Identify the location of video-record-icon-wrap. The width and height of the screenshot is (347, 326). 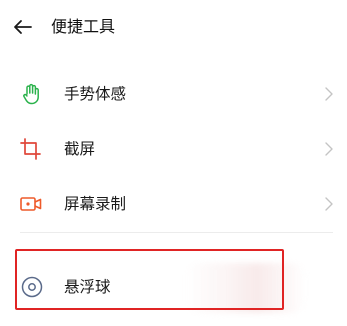
(31, 204).